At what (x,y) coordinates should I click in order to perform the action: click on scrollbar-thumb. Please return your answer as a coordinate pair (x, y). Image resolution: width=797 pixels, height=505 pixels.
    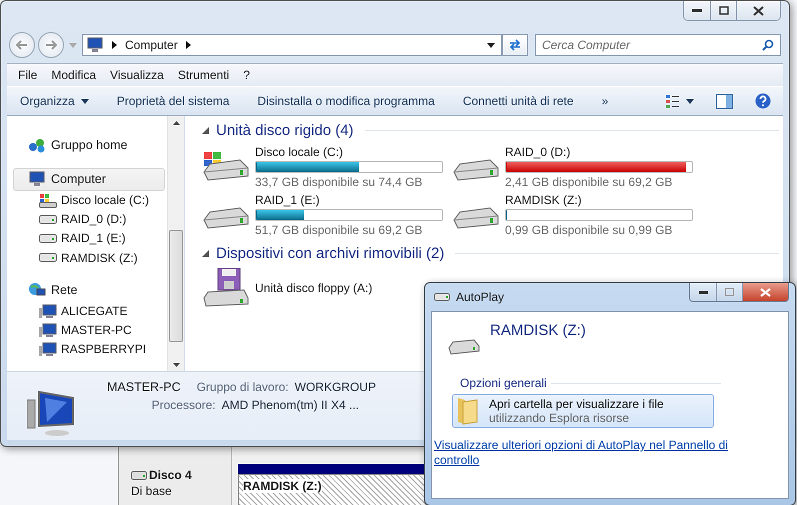
    Looking at the image, I should click on (176, 286).